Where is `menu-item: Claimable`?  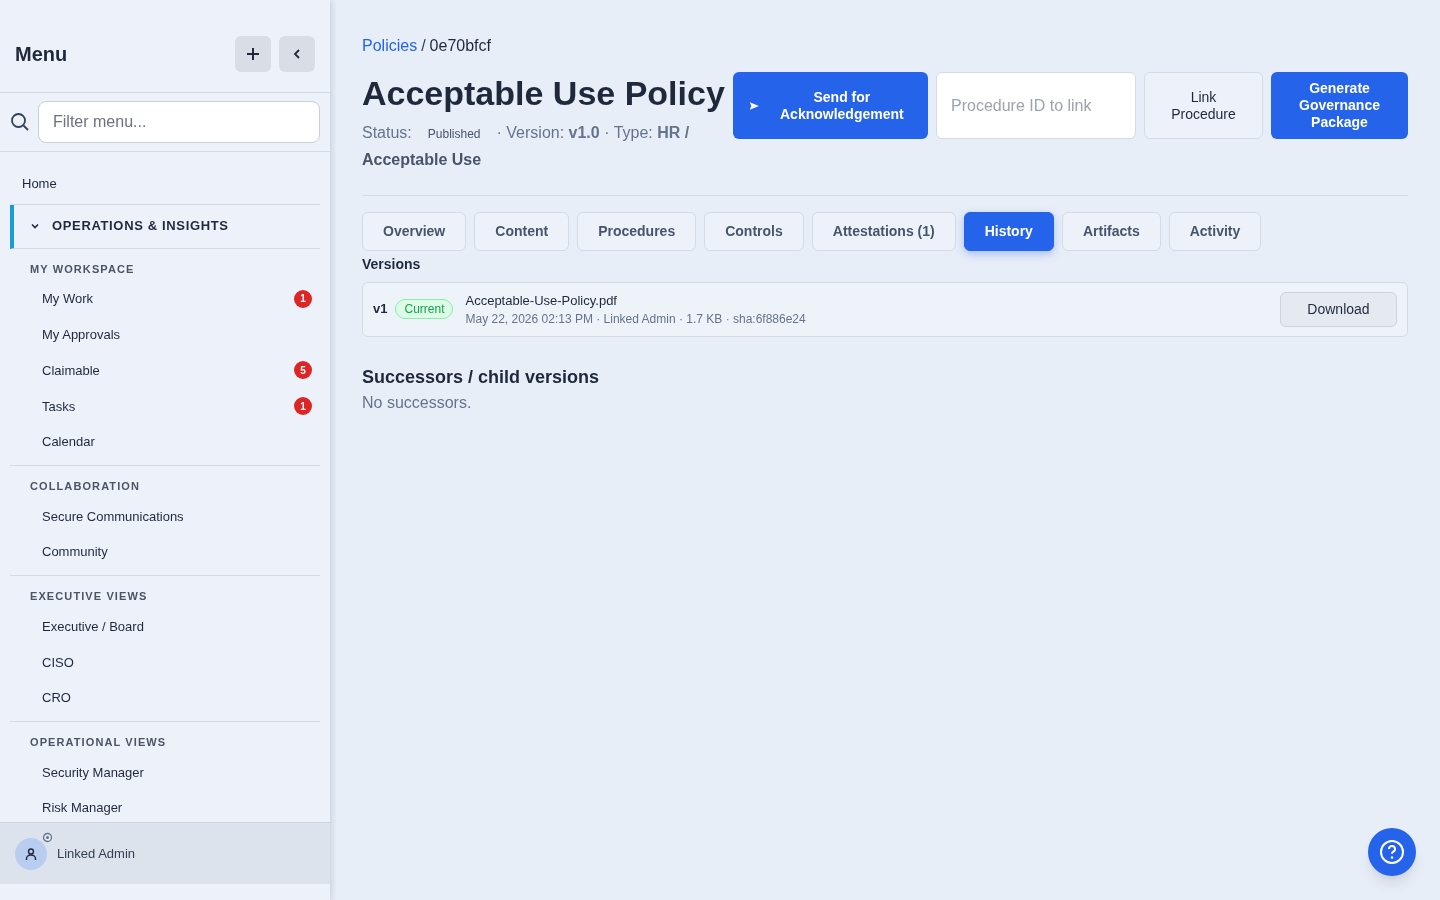
menu-item: Claimable is located at coordinates (71, 370).